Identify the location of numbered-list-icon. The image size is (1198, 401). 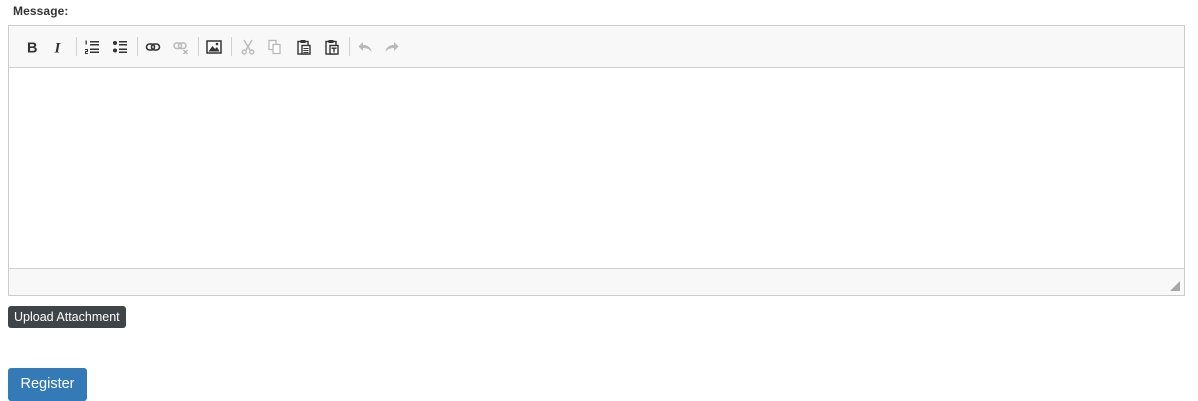
(92, 47).